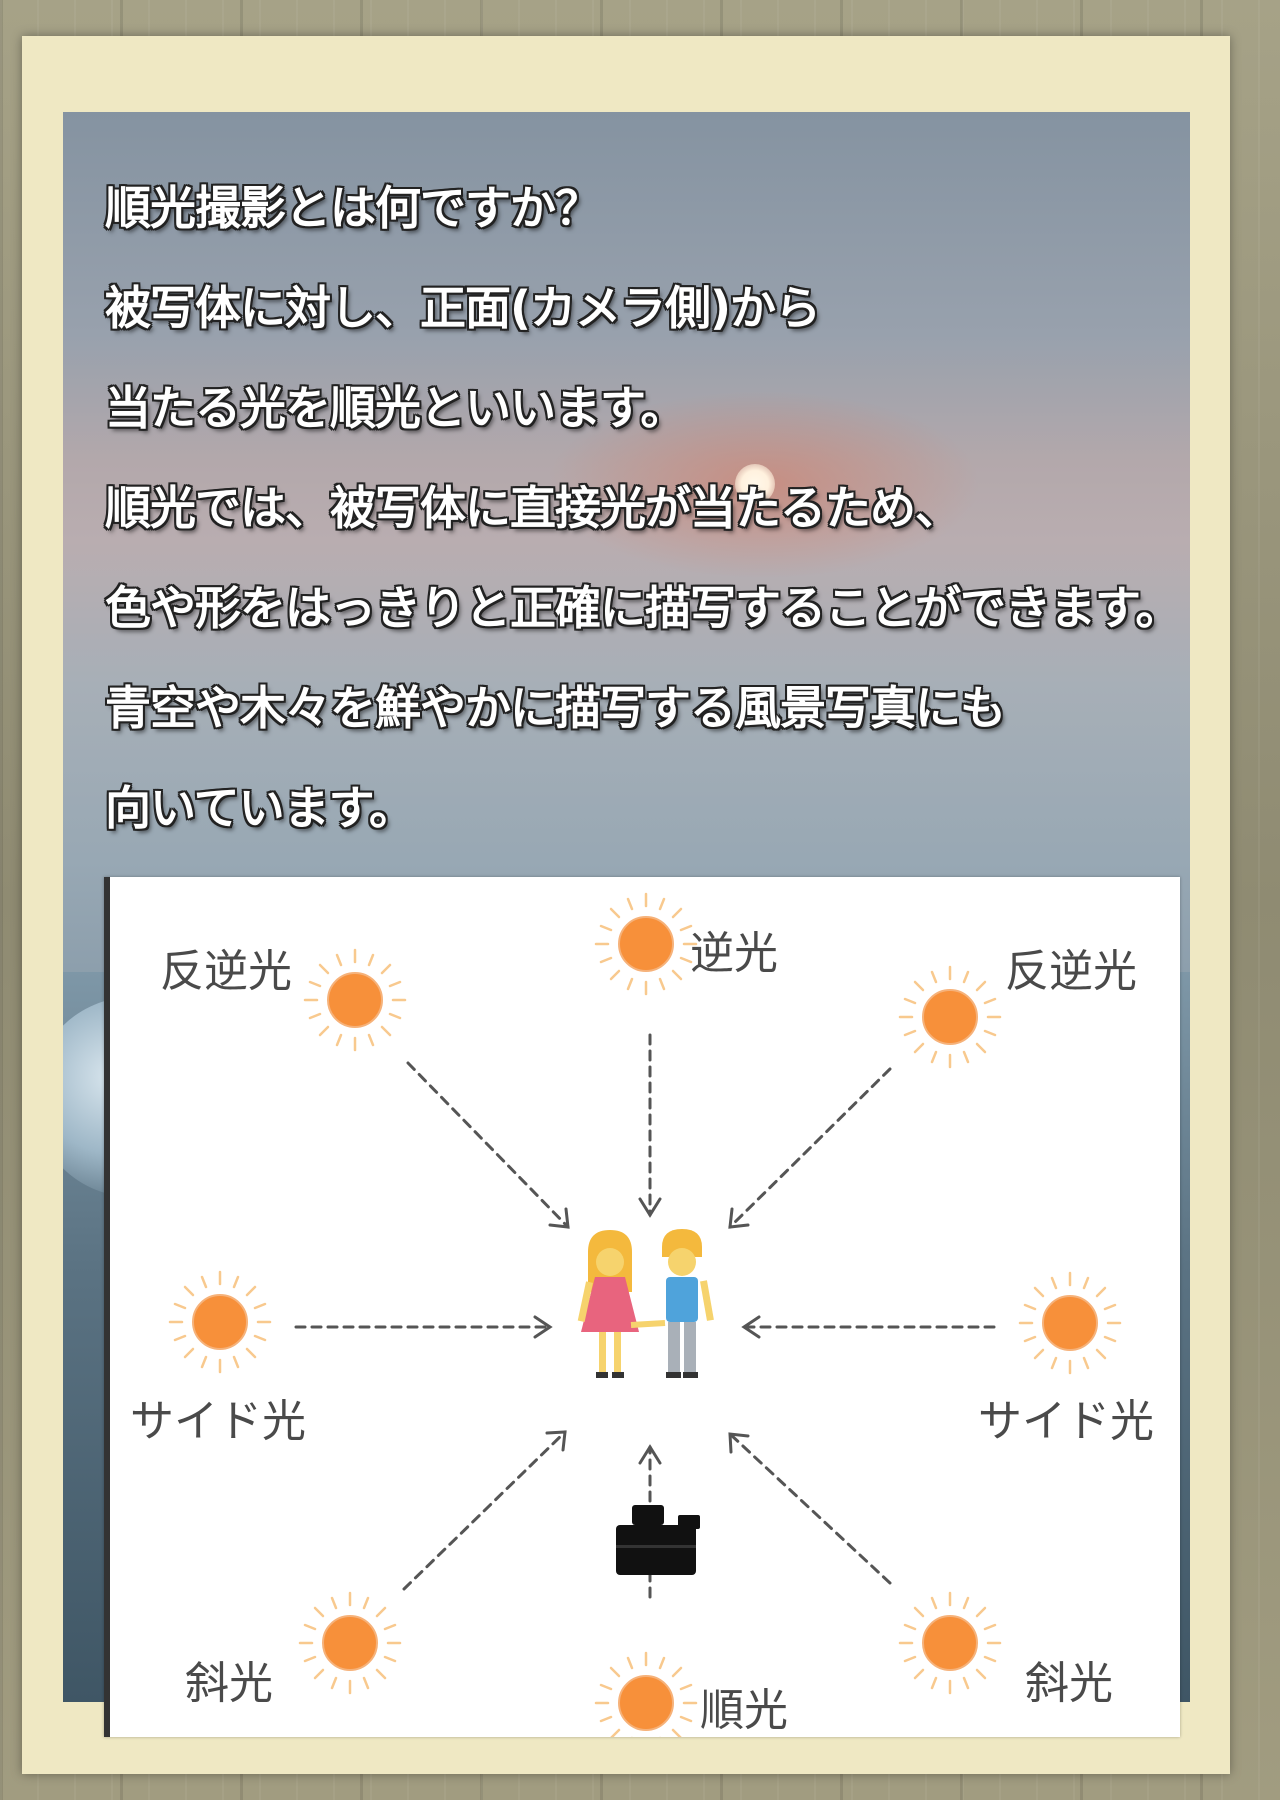 This screenshot has height=1800, width=1280. What do you see at coordinates (646, 1694) in the screenshot?
I see `sun-icon-front` at bounding box center [646, 1694].